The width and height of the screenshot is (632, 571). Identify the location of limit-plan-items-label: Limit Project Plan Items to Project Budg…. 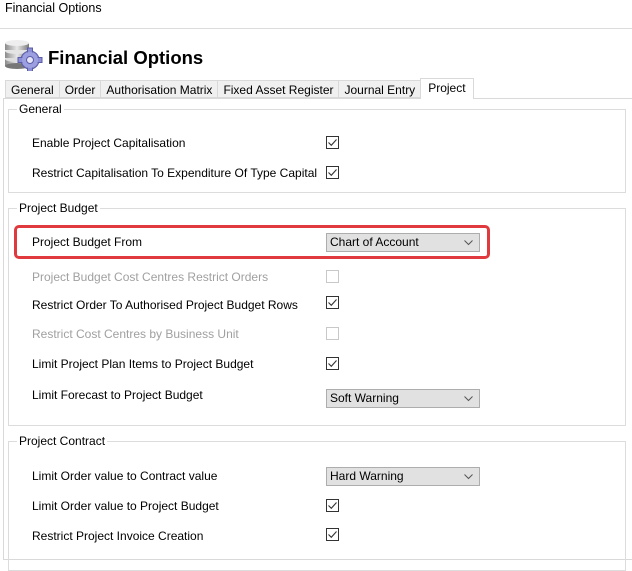
(143, 364).